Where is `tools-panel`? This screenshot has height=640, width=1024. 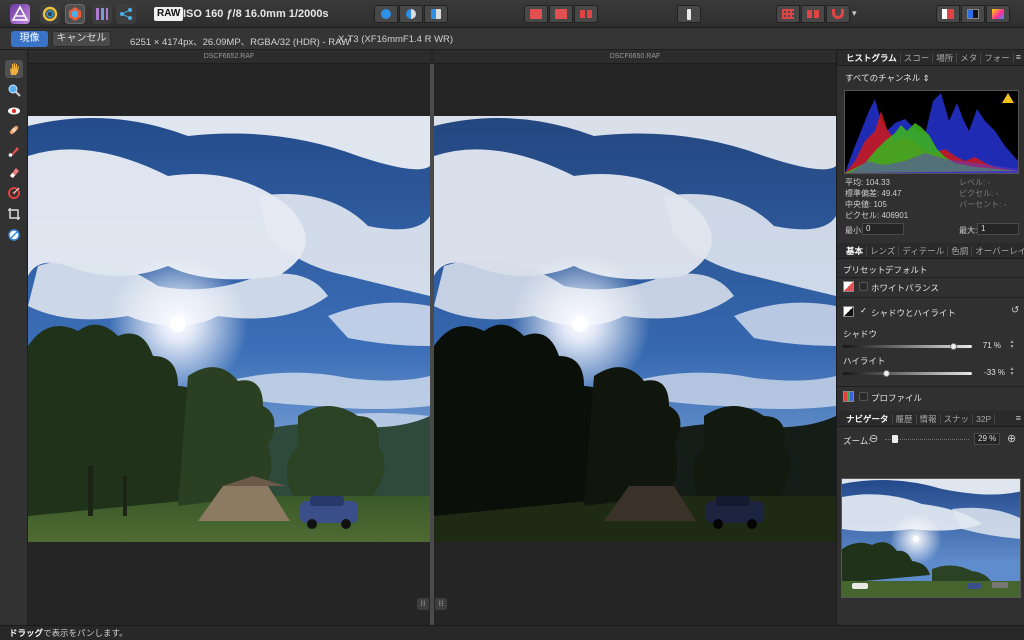
tools-panel is located at coordinates (14, 337).